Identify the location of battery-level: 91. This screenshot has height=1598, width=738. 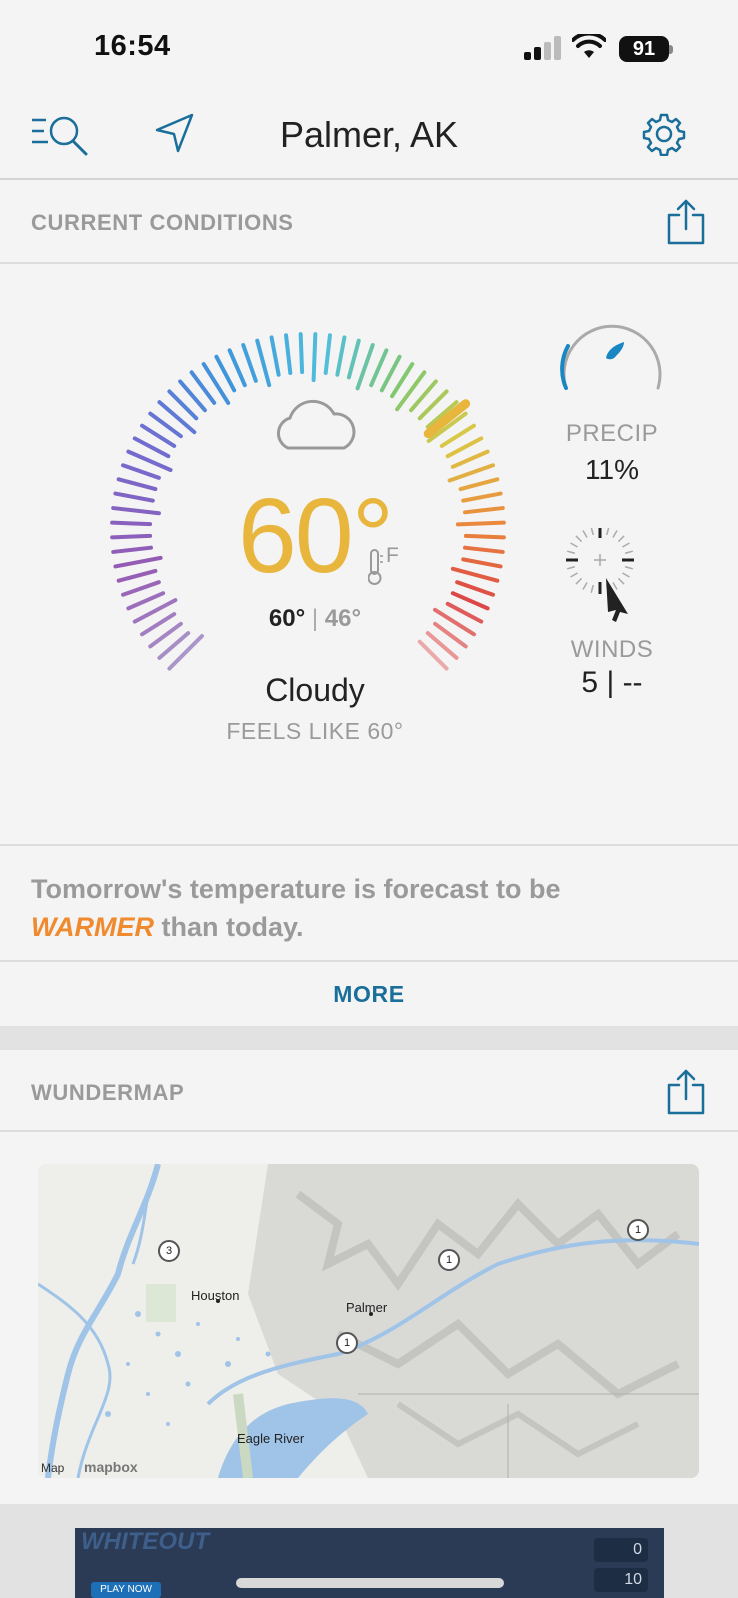
(644, 49).